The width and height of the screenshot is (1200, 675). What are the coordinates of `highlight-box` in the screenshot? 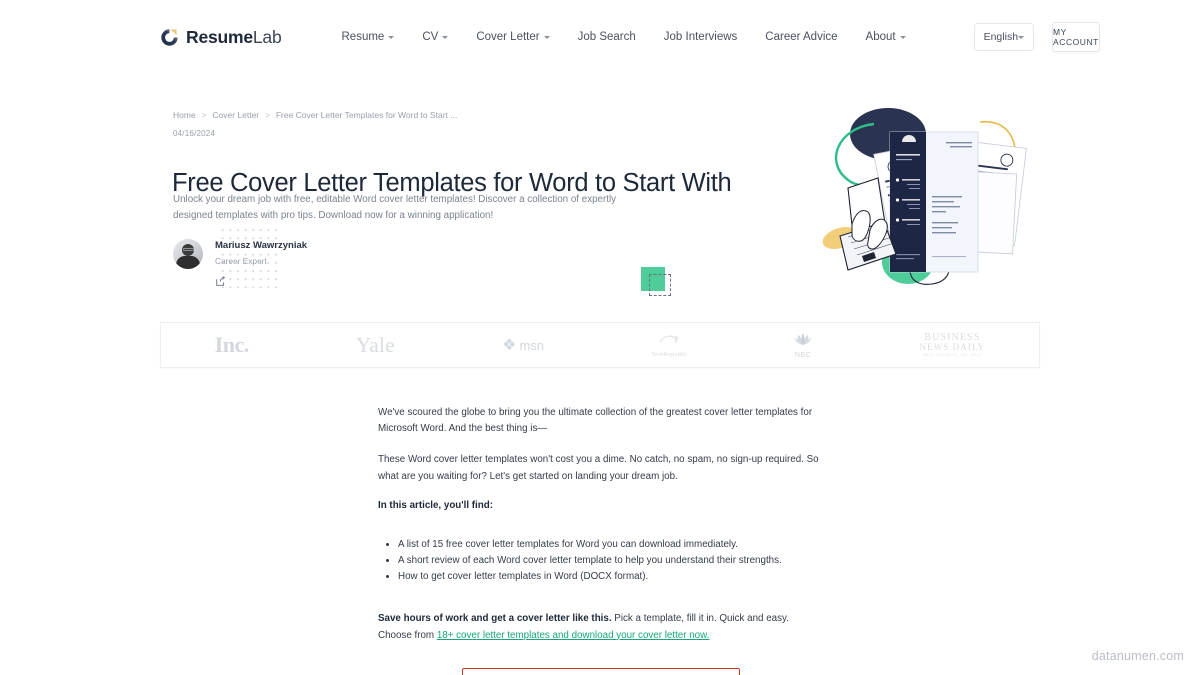 It's located at (601, 671).